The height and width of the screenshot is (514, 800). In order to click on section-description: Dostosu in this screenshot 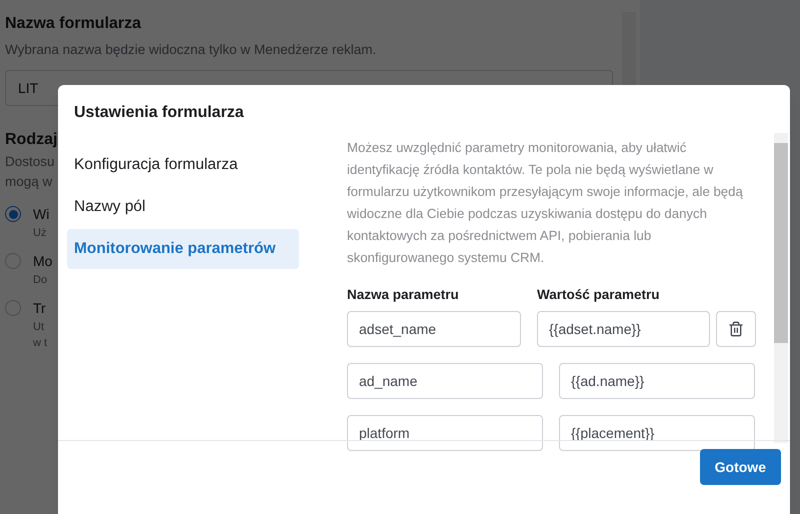, I will do `click(30, 162)`.